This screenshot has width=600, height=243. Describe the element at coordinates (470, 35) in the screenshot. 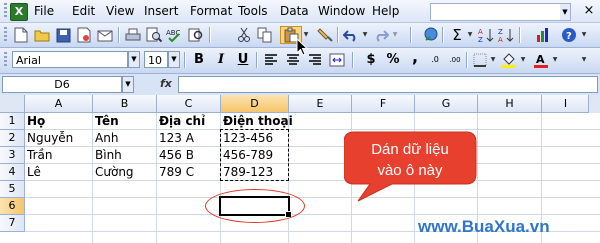

I see `autosum-dropdown: ▼` at that location.